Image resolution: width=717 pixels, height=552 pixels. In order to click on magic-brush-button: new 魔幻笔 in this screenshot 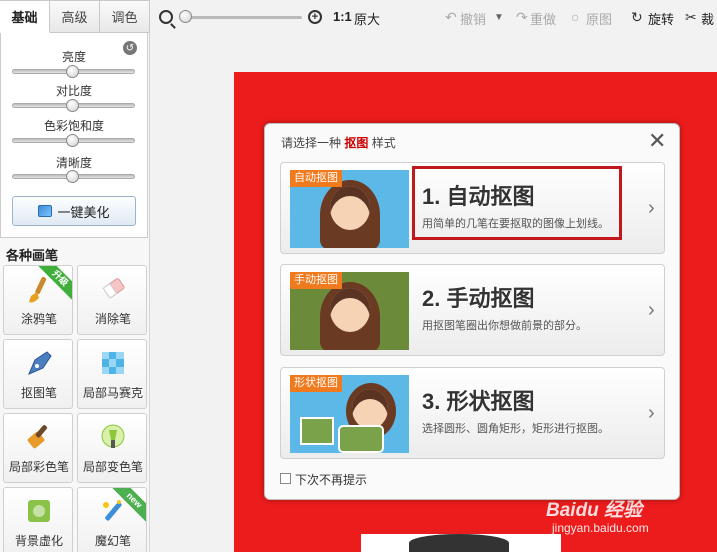, I will do `click(112, 519)`.